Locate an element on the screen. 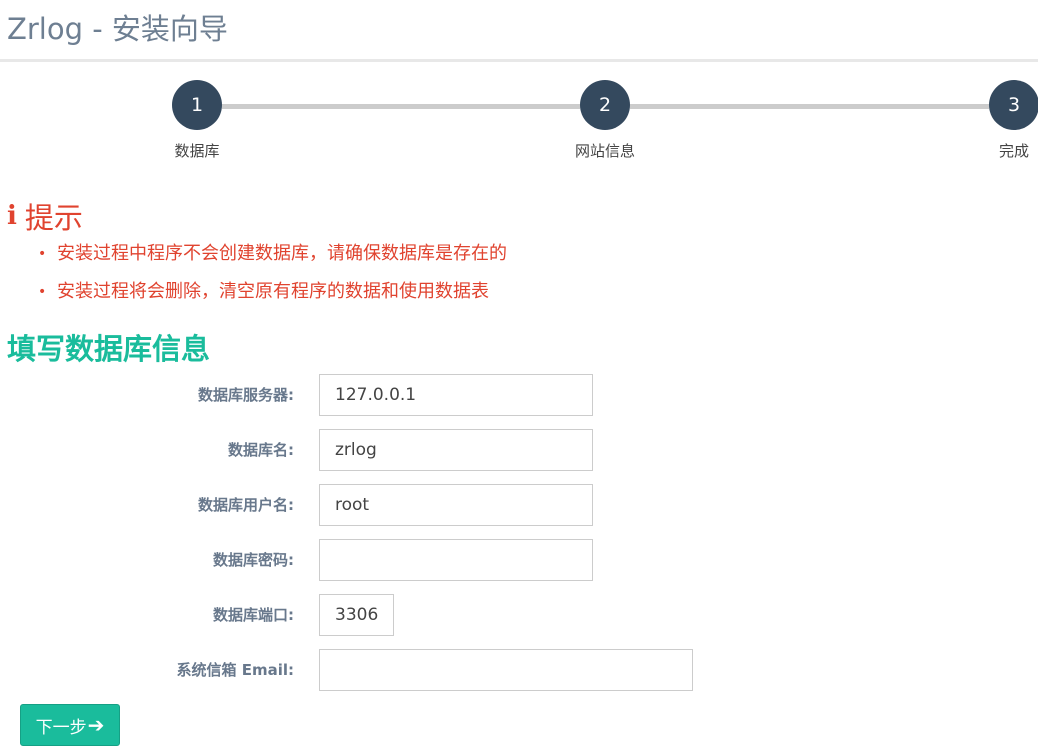  tips-title: 提示 is located at coordinates (53, 218).